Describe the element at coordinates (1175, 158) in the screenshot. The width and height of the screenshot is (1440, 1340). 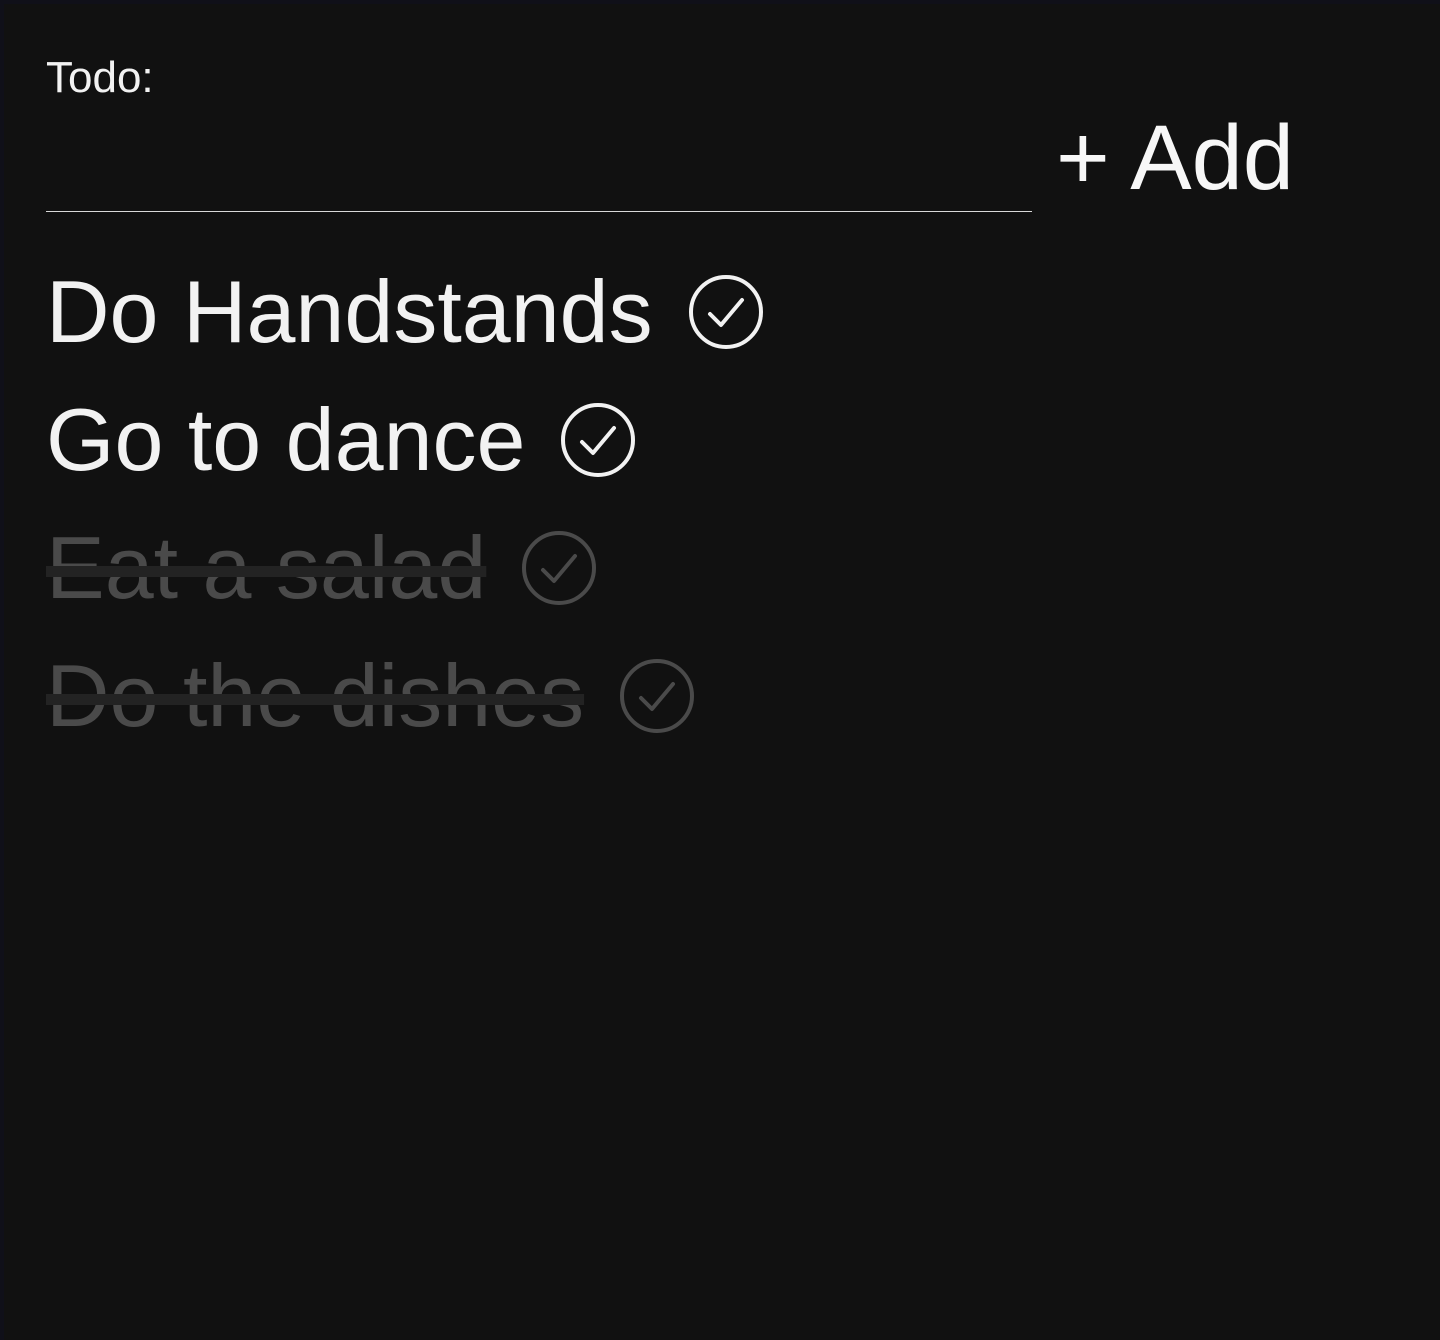
I see `add-button: + Add` at that location.